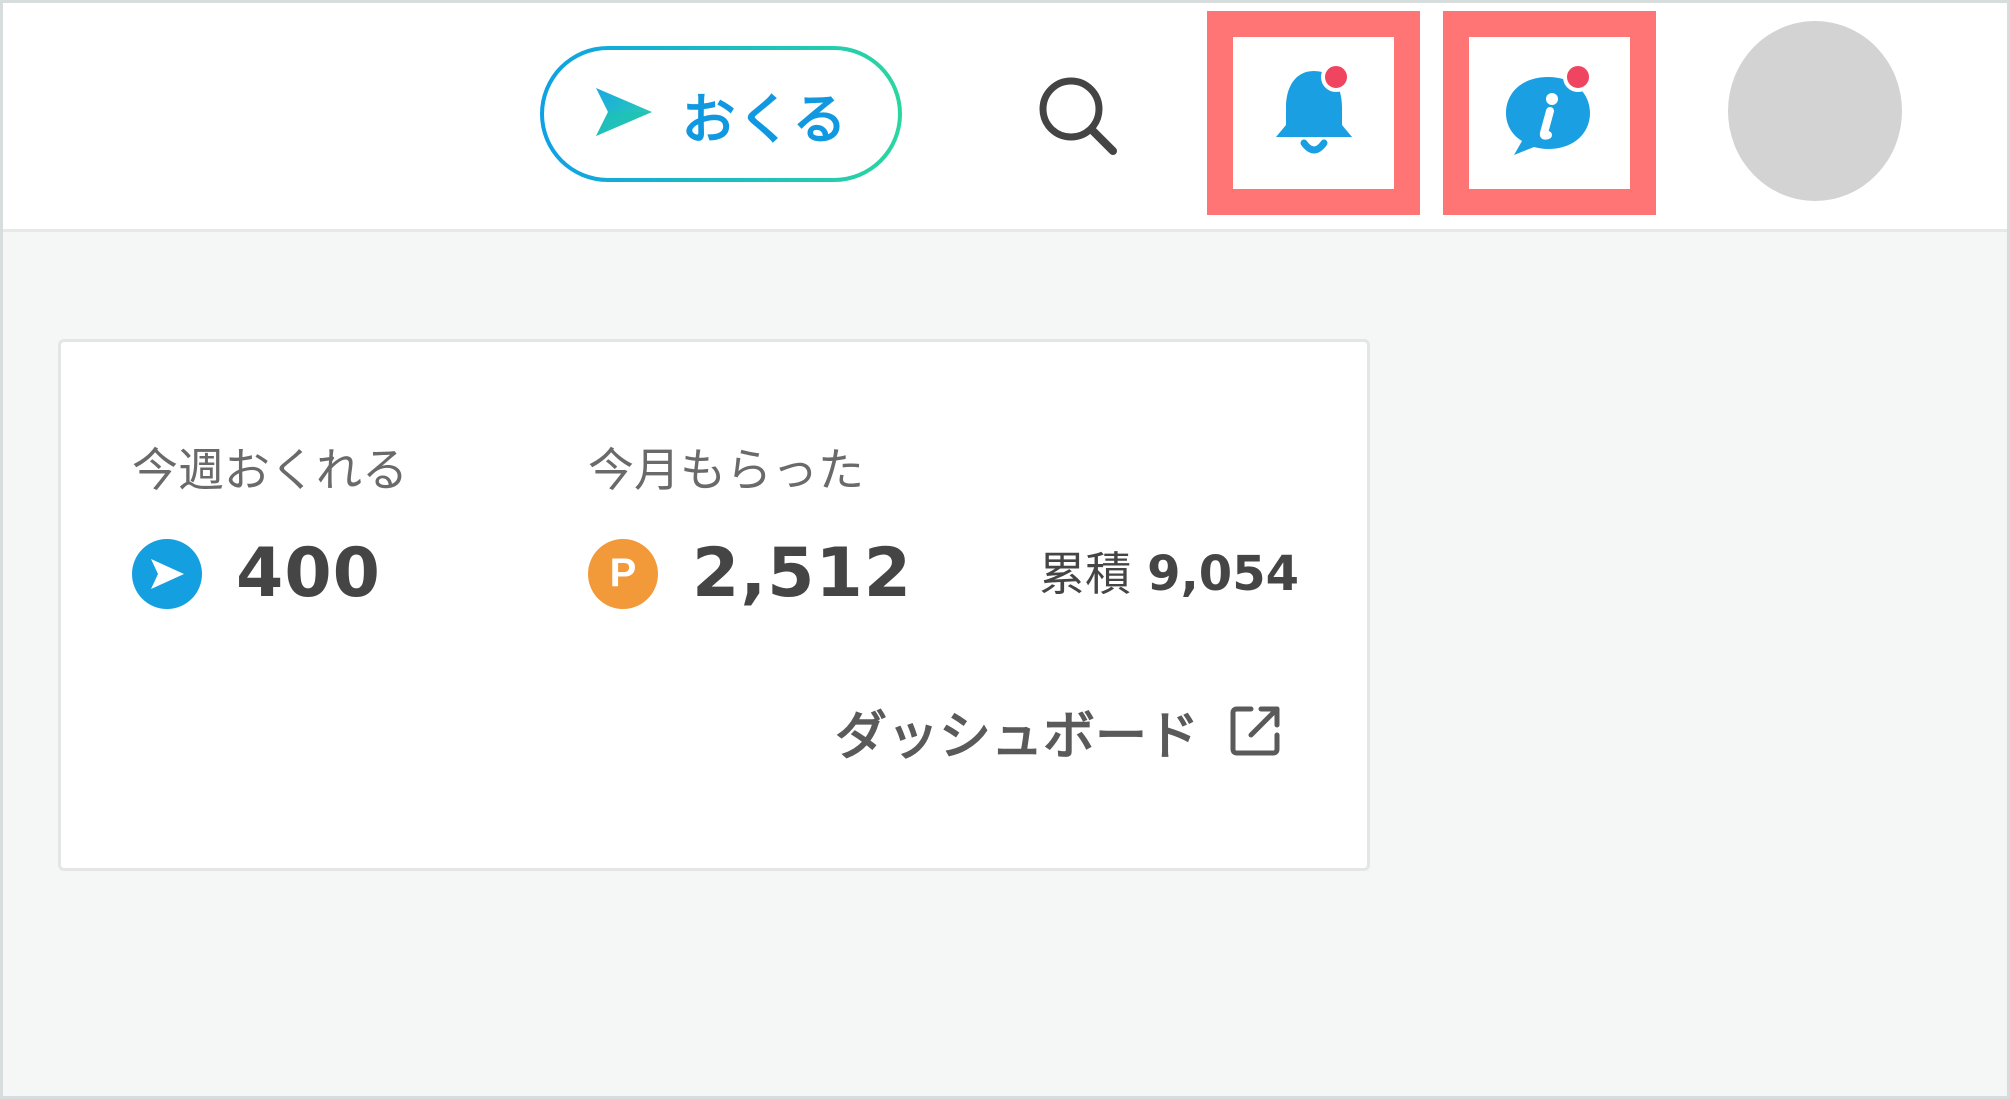 This screenshot has width=2010, height=1099. What do you see at coordinates (167, 573) in the screenshot?
I see `send-coin-icon` at bounding box center [167, 573].